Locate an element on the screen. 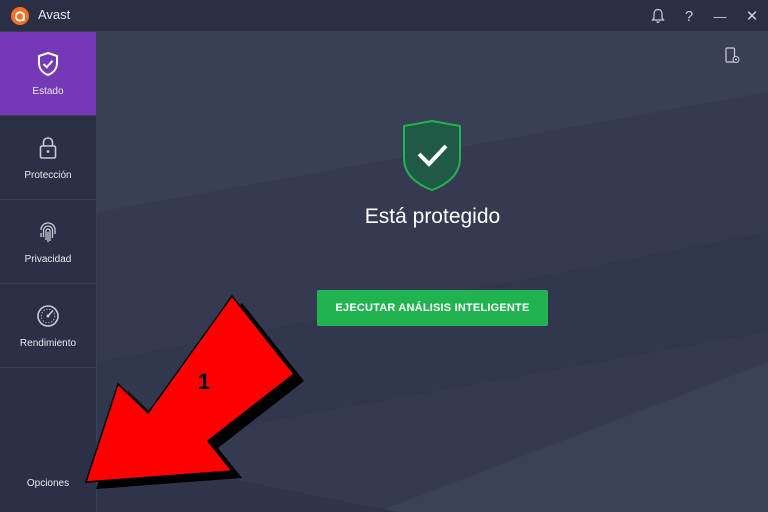 Image resolution: width=768 pixels, height=512 pixels. sidebar-item-rendimiento: Rendimiento is located at coordinates (48, 326).